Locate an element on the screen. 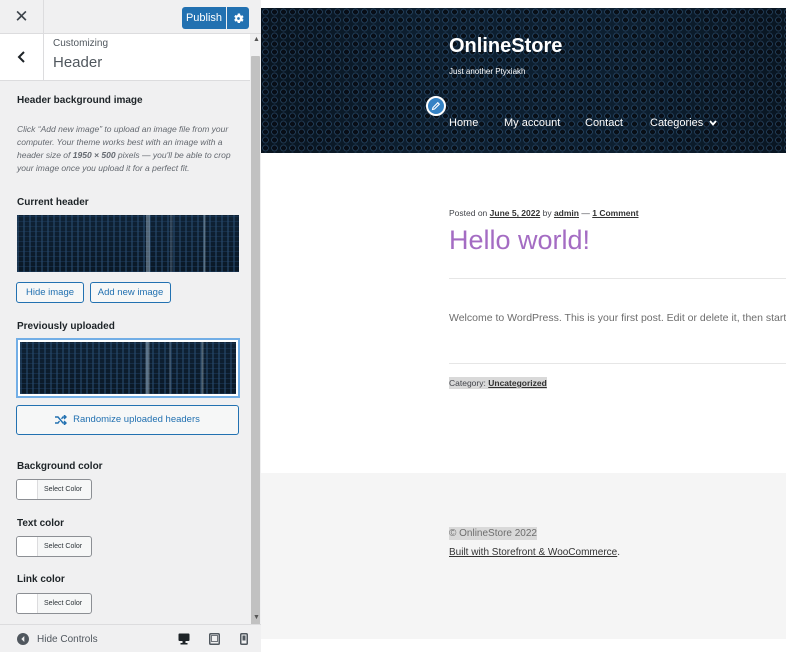  scroll-up-arrow-icon: ▲ is located at coordinates (256, 39).